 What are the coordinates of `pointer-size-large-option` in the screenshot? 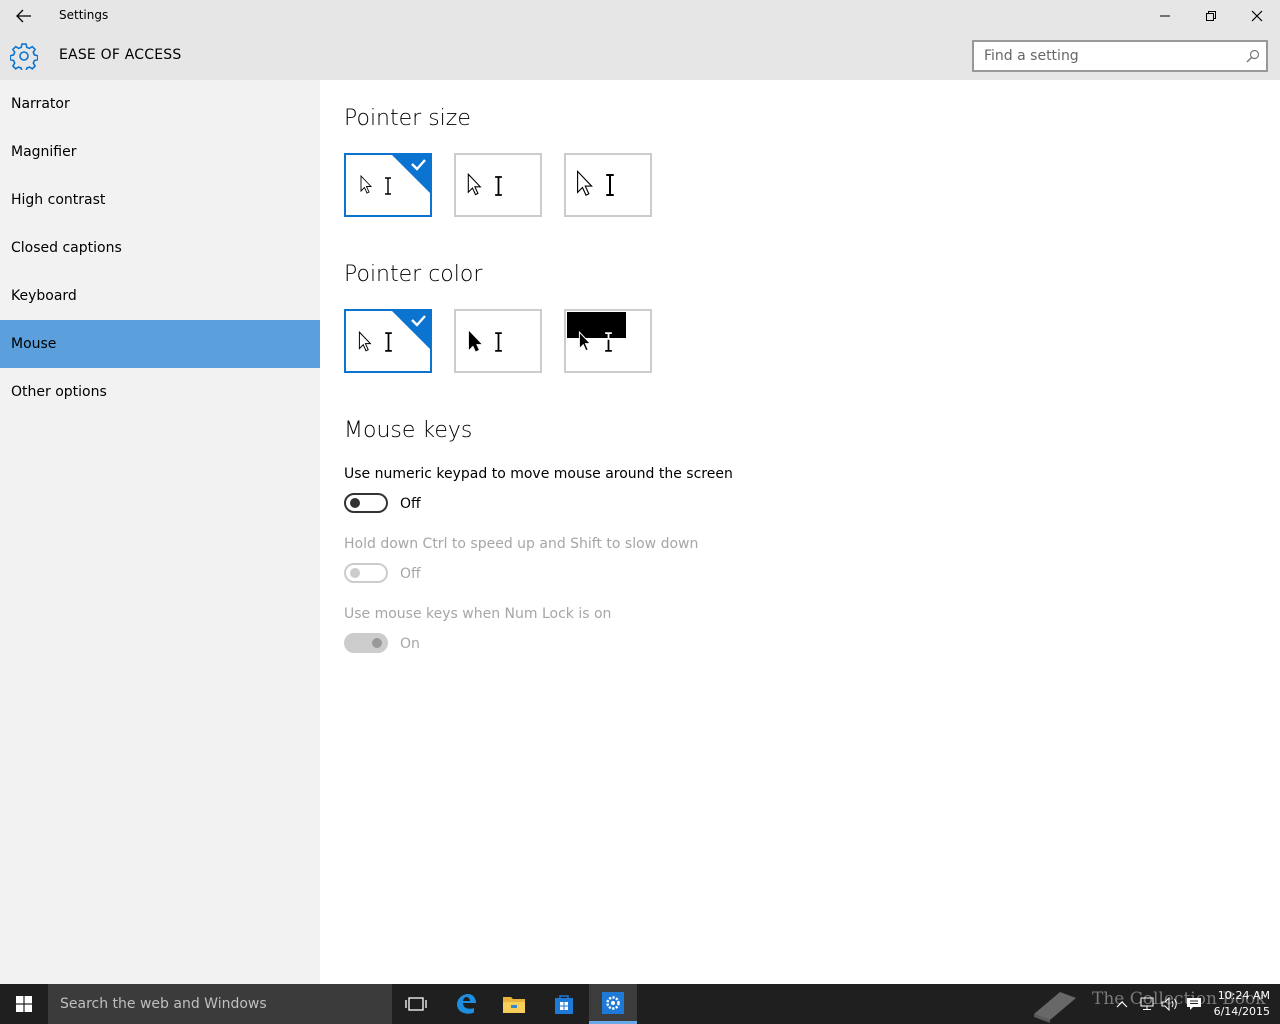 It's located at (608, 185).